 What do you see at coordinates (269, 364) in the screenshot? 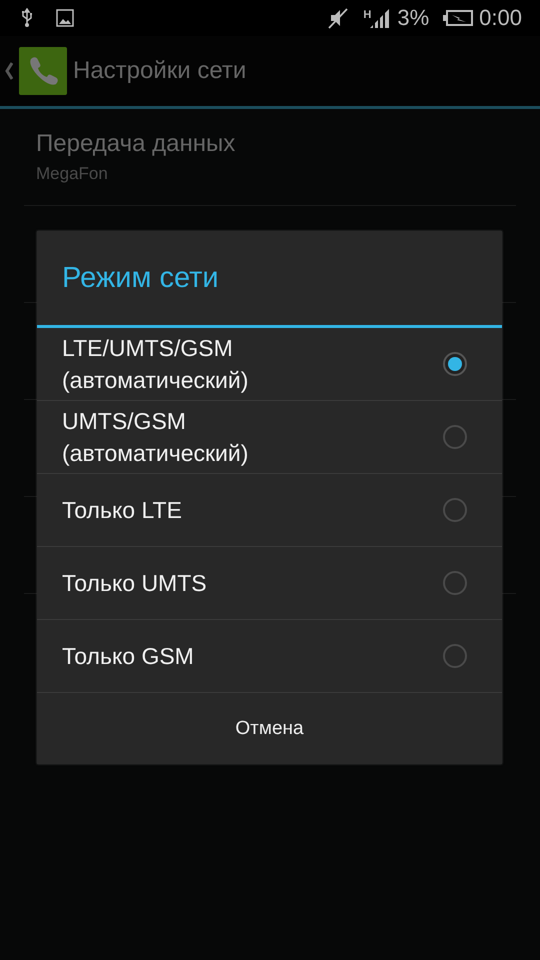
I see `network-mode-option: LTE/UMTS/GSM (автоматический)` at bounding box center [269, 364].